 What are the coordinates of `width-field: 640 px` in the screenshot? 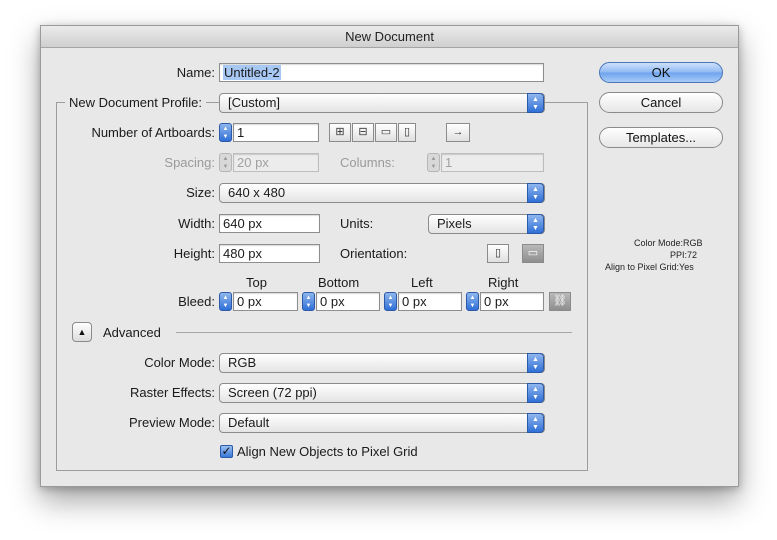 It's located at (269, 223).